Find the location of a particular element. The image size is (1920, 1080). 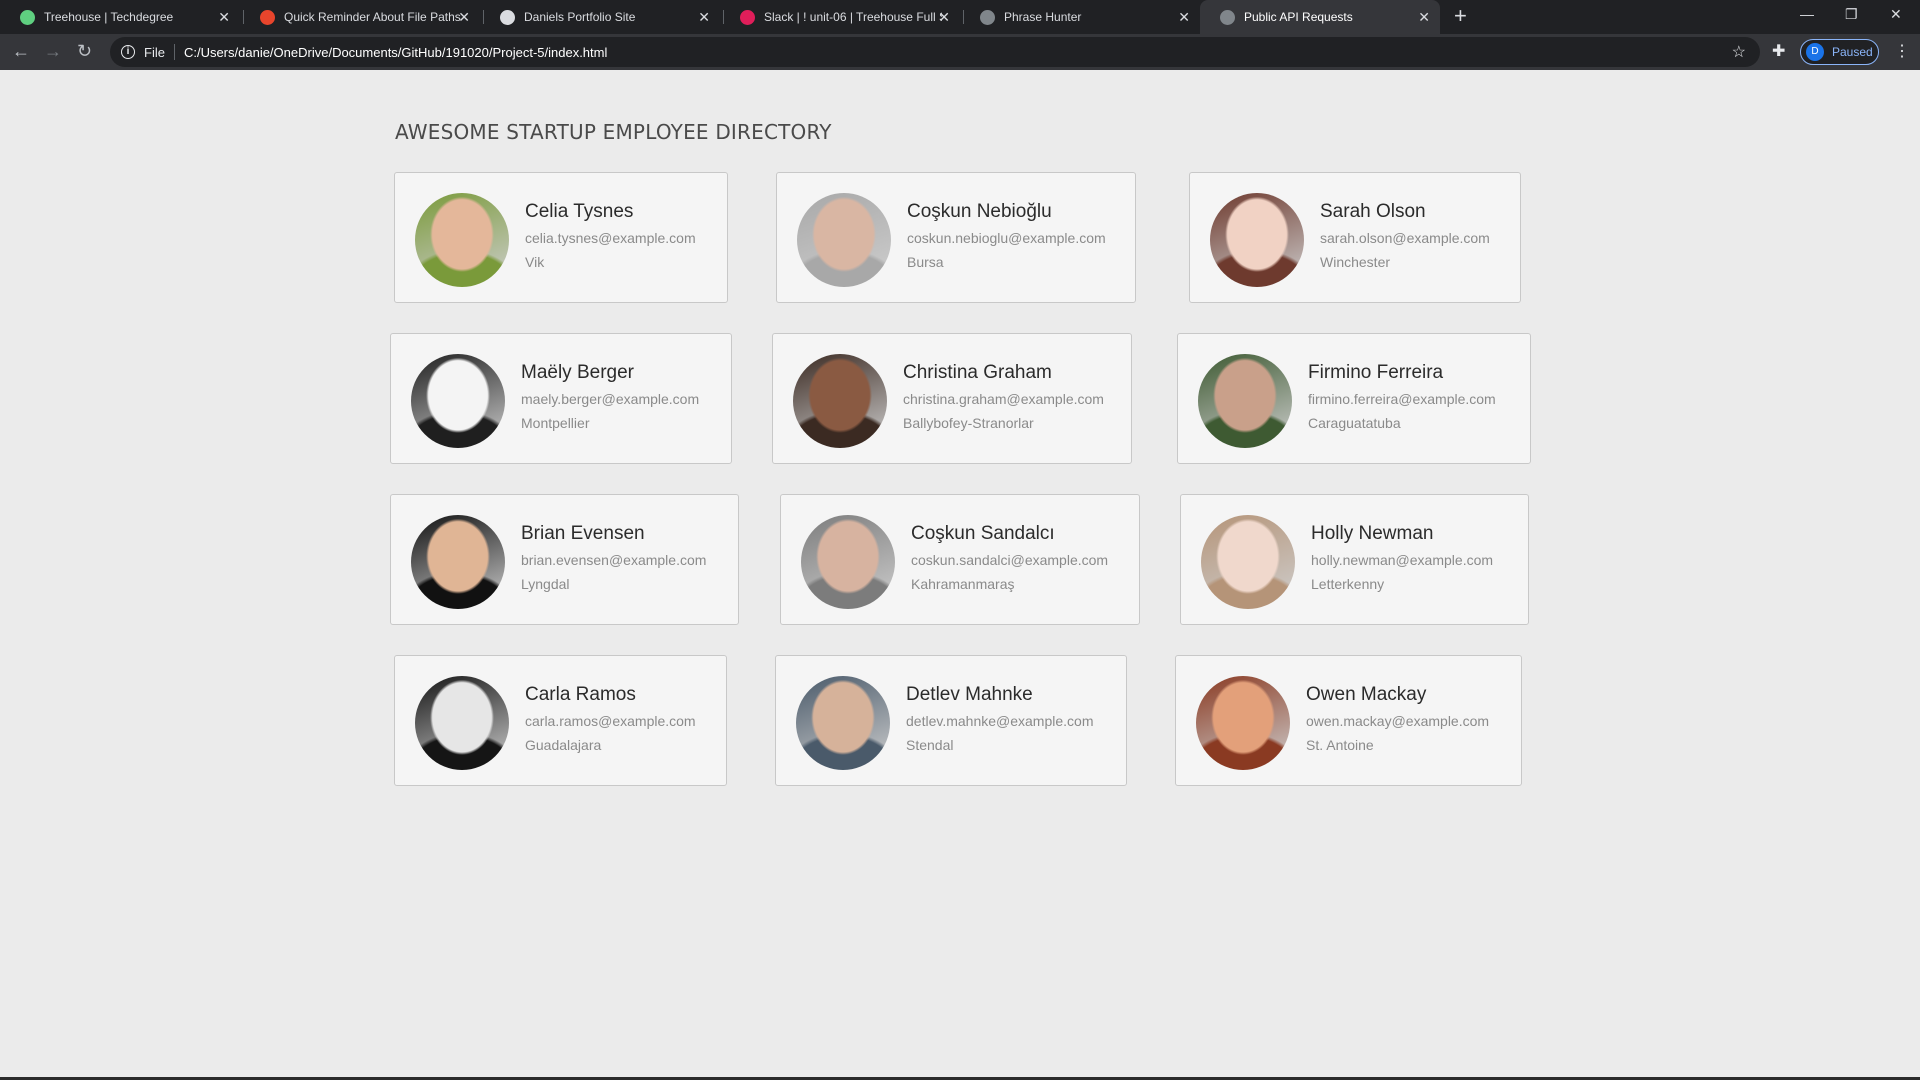

employee-name: Sarah Olson is located at coordinates (1373, 211).